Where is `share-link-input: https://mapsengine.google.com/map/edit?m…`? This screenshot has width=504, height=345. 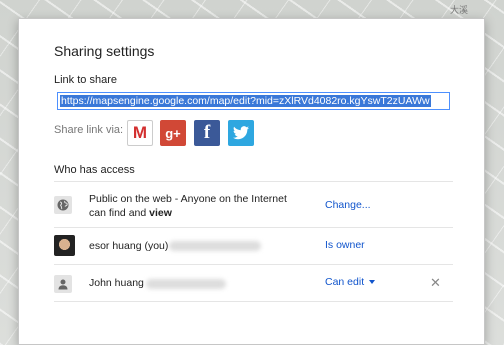
share-link-input: https://mapsengine.google.com/map/edit?m… is located at coordinates (253, 101).